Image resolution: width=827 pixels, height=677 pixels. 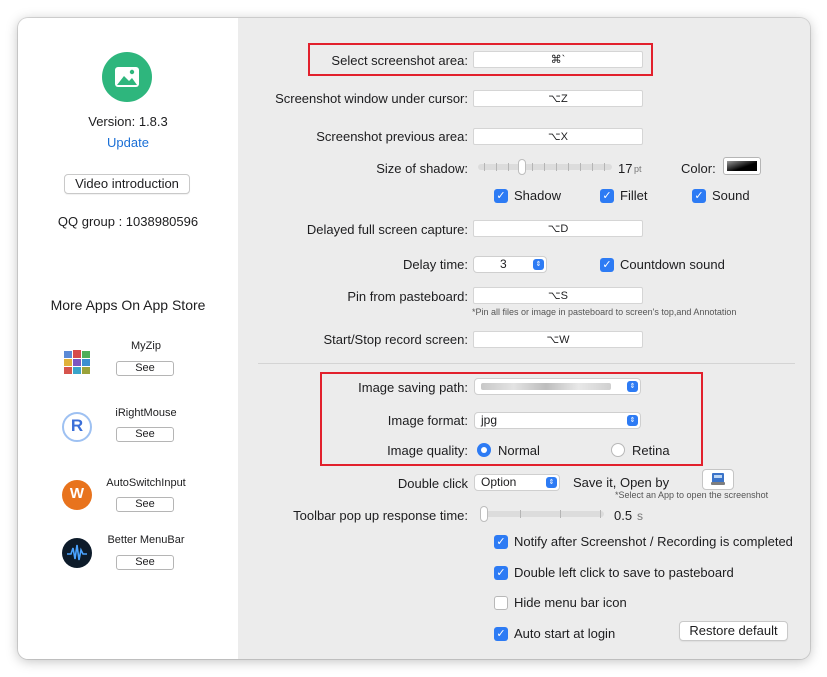 What do you see at coordinates (557, 420) in the screenshot?
I see `image-format-select: jpg ⇕` at bounding box center [557, 420].